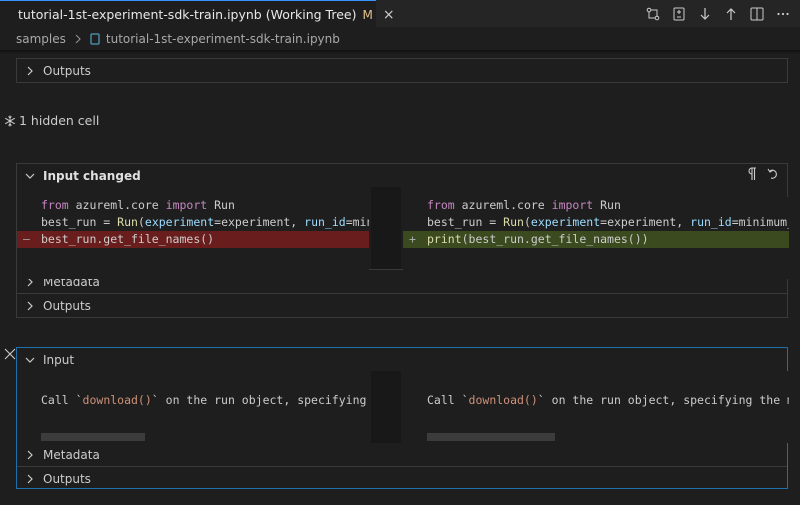 The height and width of the screenshot is (505, 800). Describe the element at coordinates (59, 120) in the screenshot. I see `hidden-cell-label: 1 hidden cell` at that location.